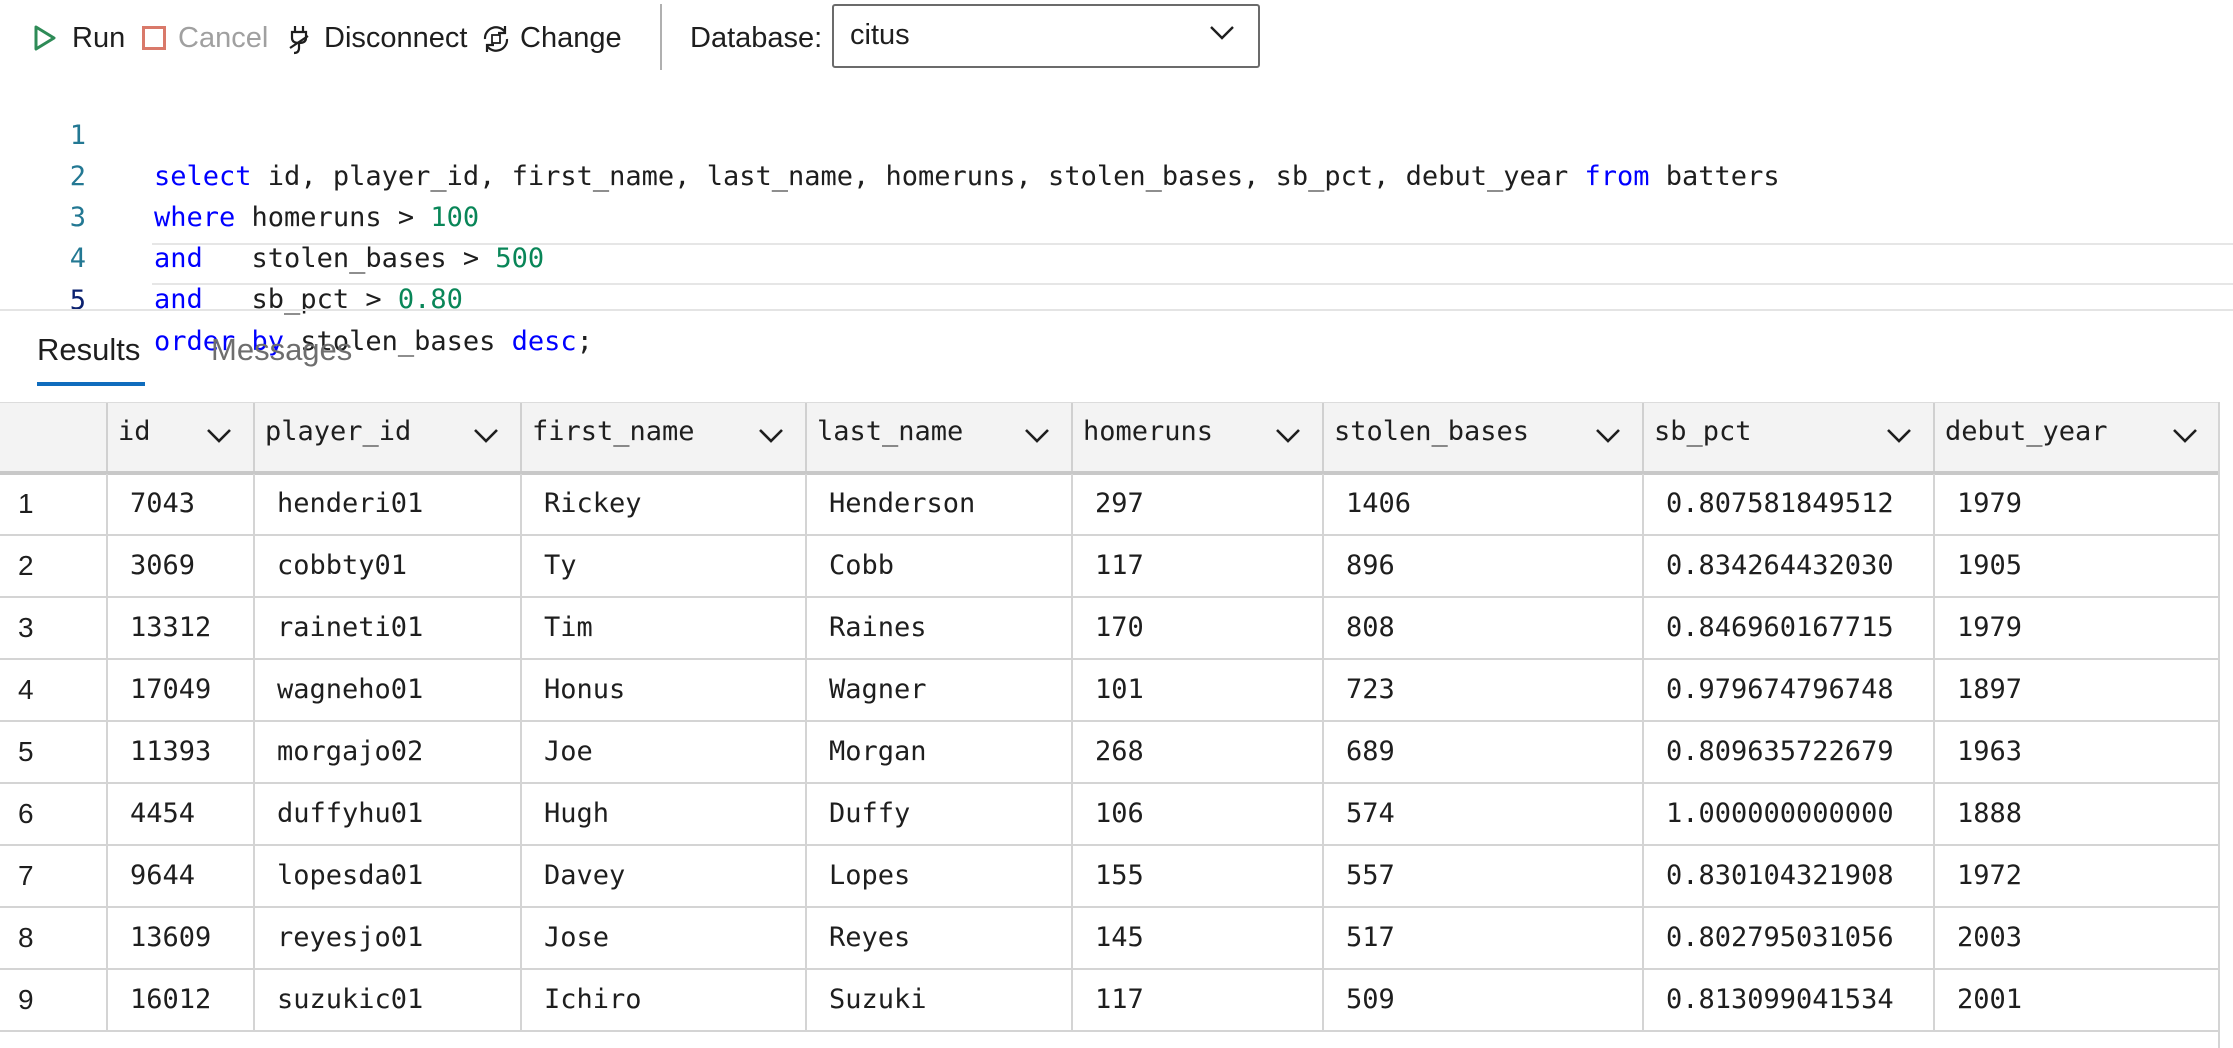 This screenshot has width=2233, height=1048. I want to click on cancel-button: Cancel, so click(205, 38).